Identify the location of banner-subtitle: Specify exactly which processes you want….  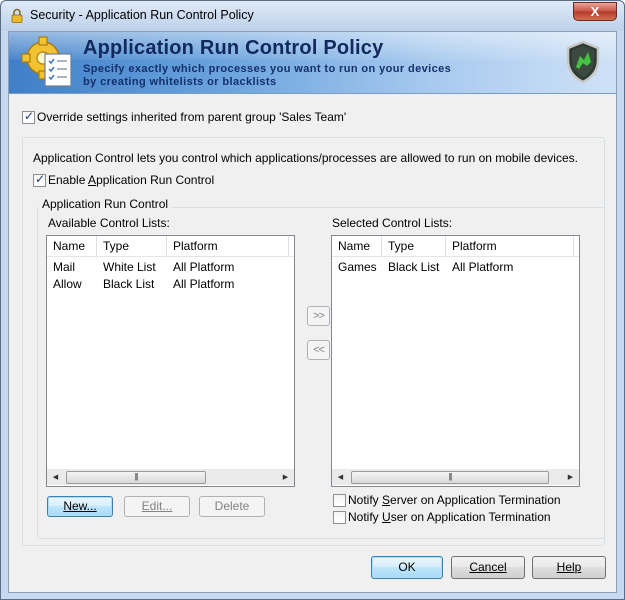
(267, 76).